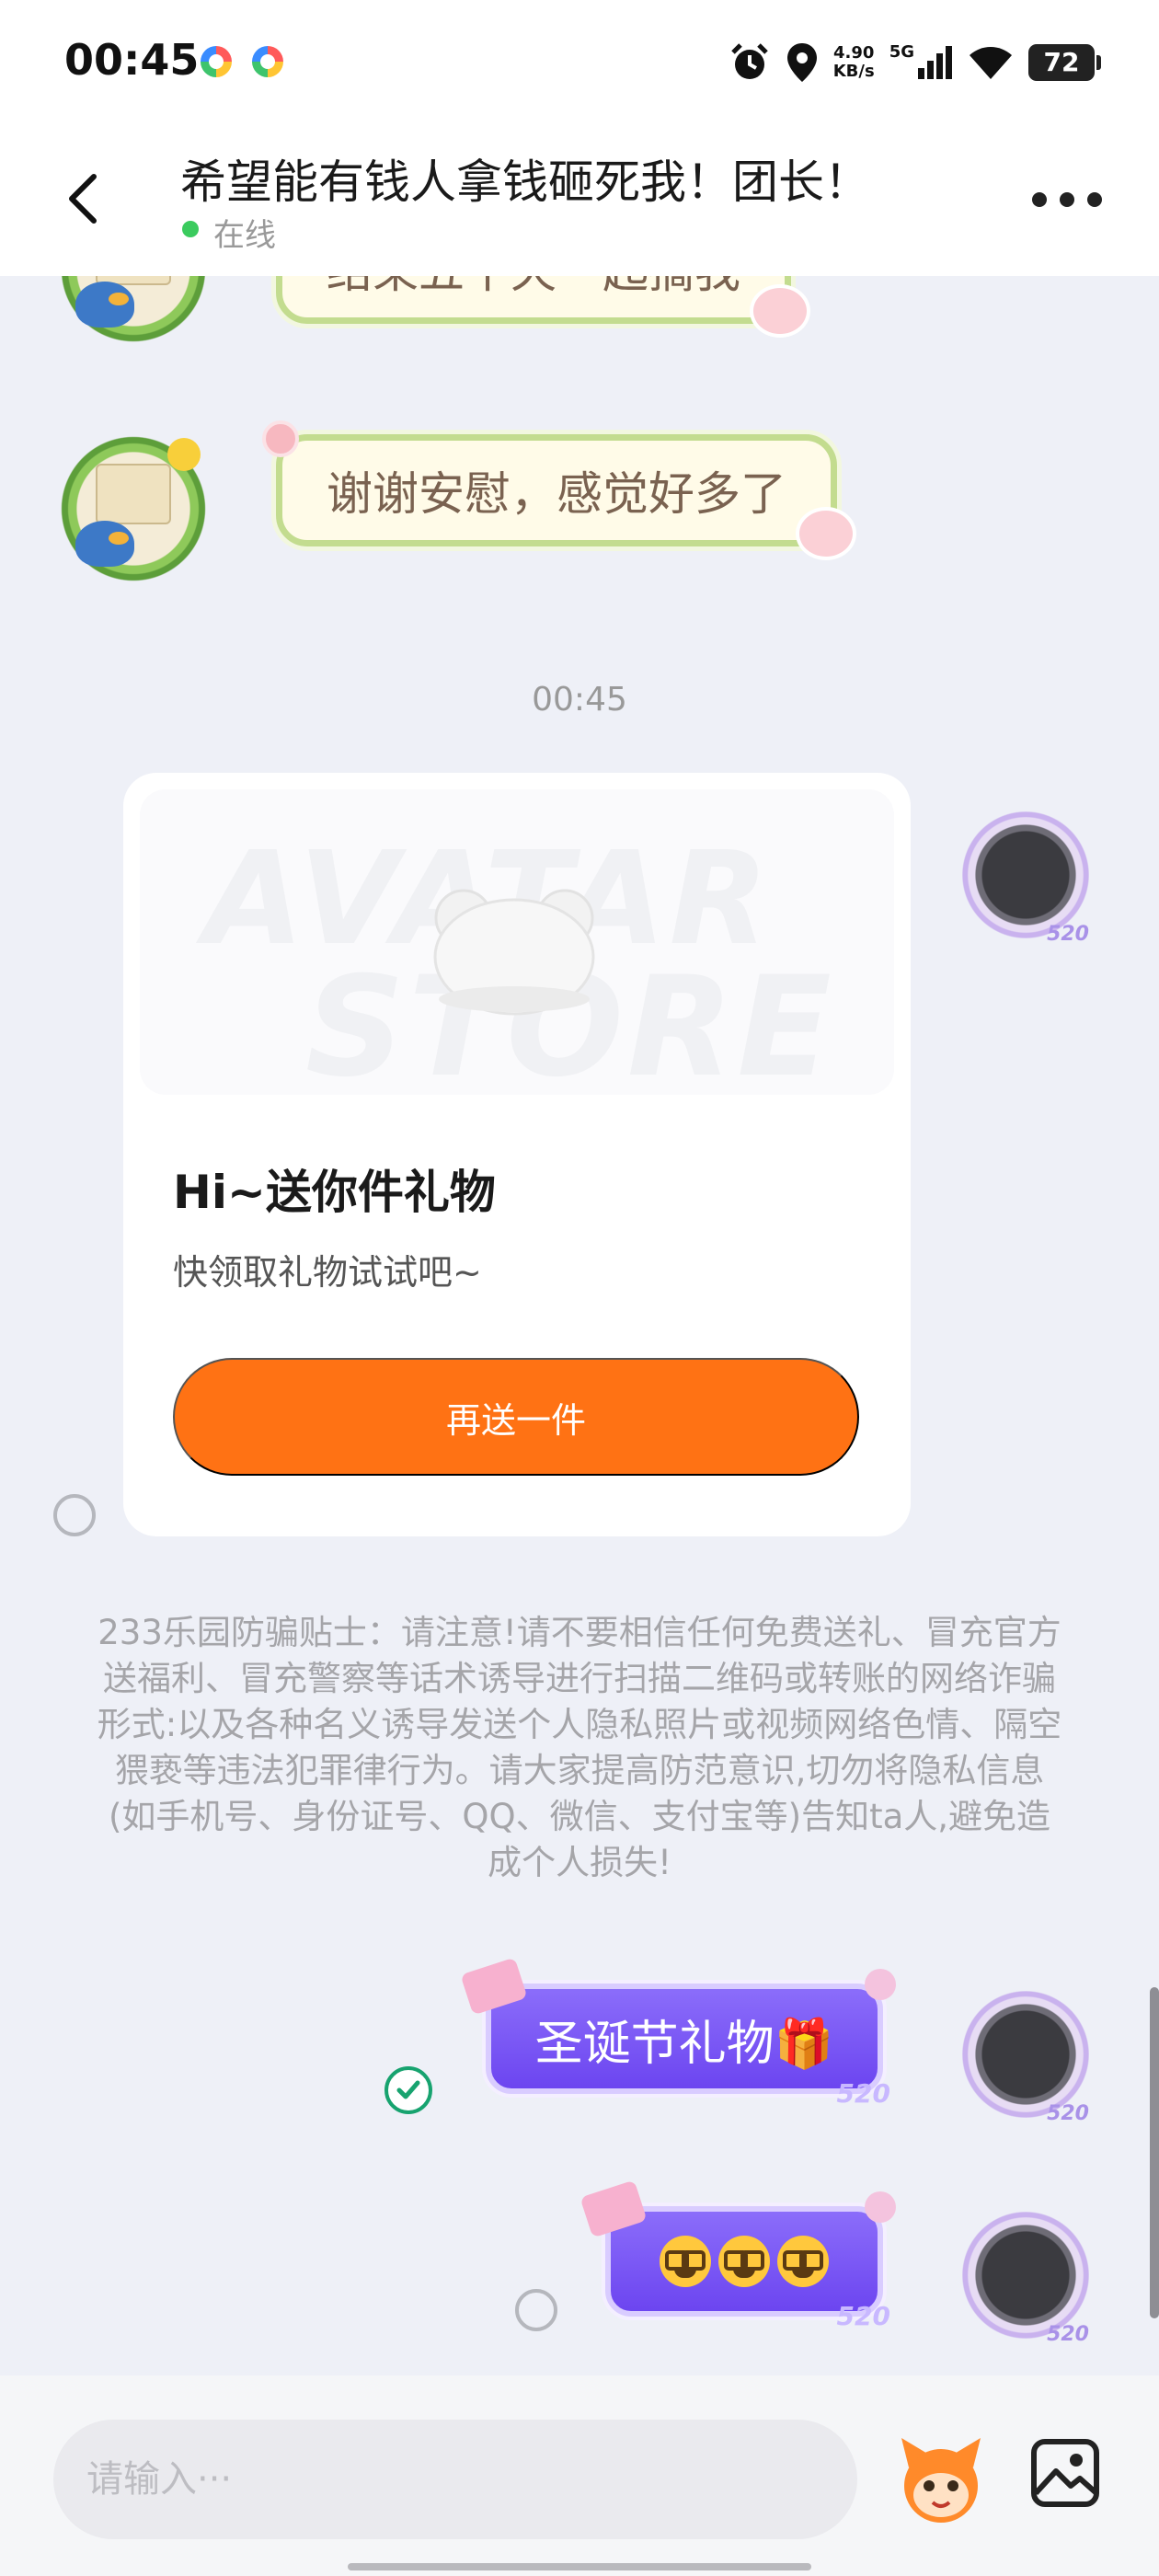 Image resolution: width=1159 pixels, height=2576 pixels. Describe the element at coordinates (801, 62) in the screenshot. I see `location-icon` at that location.